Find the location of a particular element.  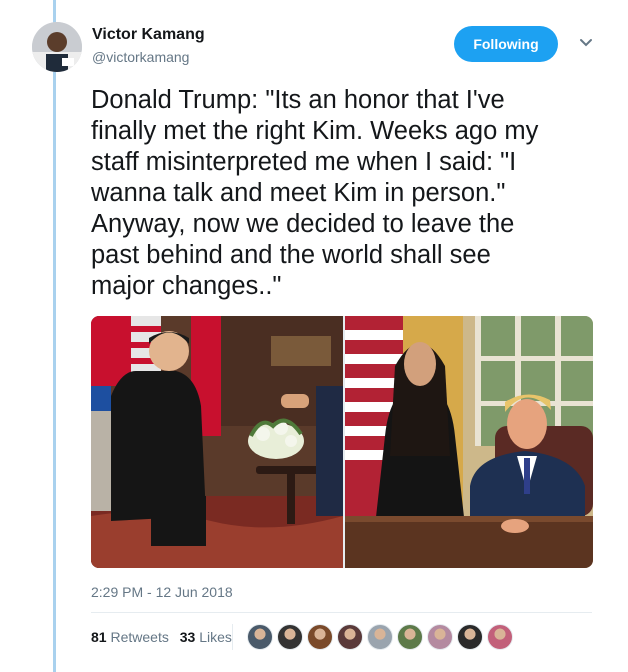

avatar is located at coordinates (57, 47).